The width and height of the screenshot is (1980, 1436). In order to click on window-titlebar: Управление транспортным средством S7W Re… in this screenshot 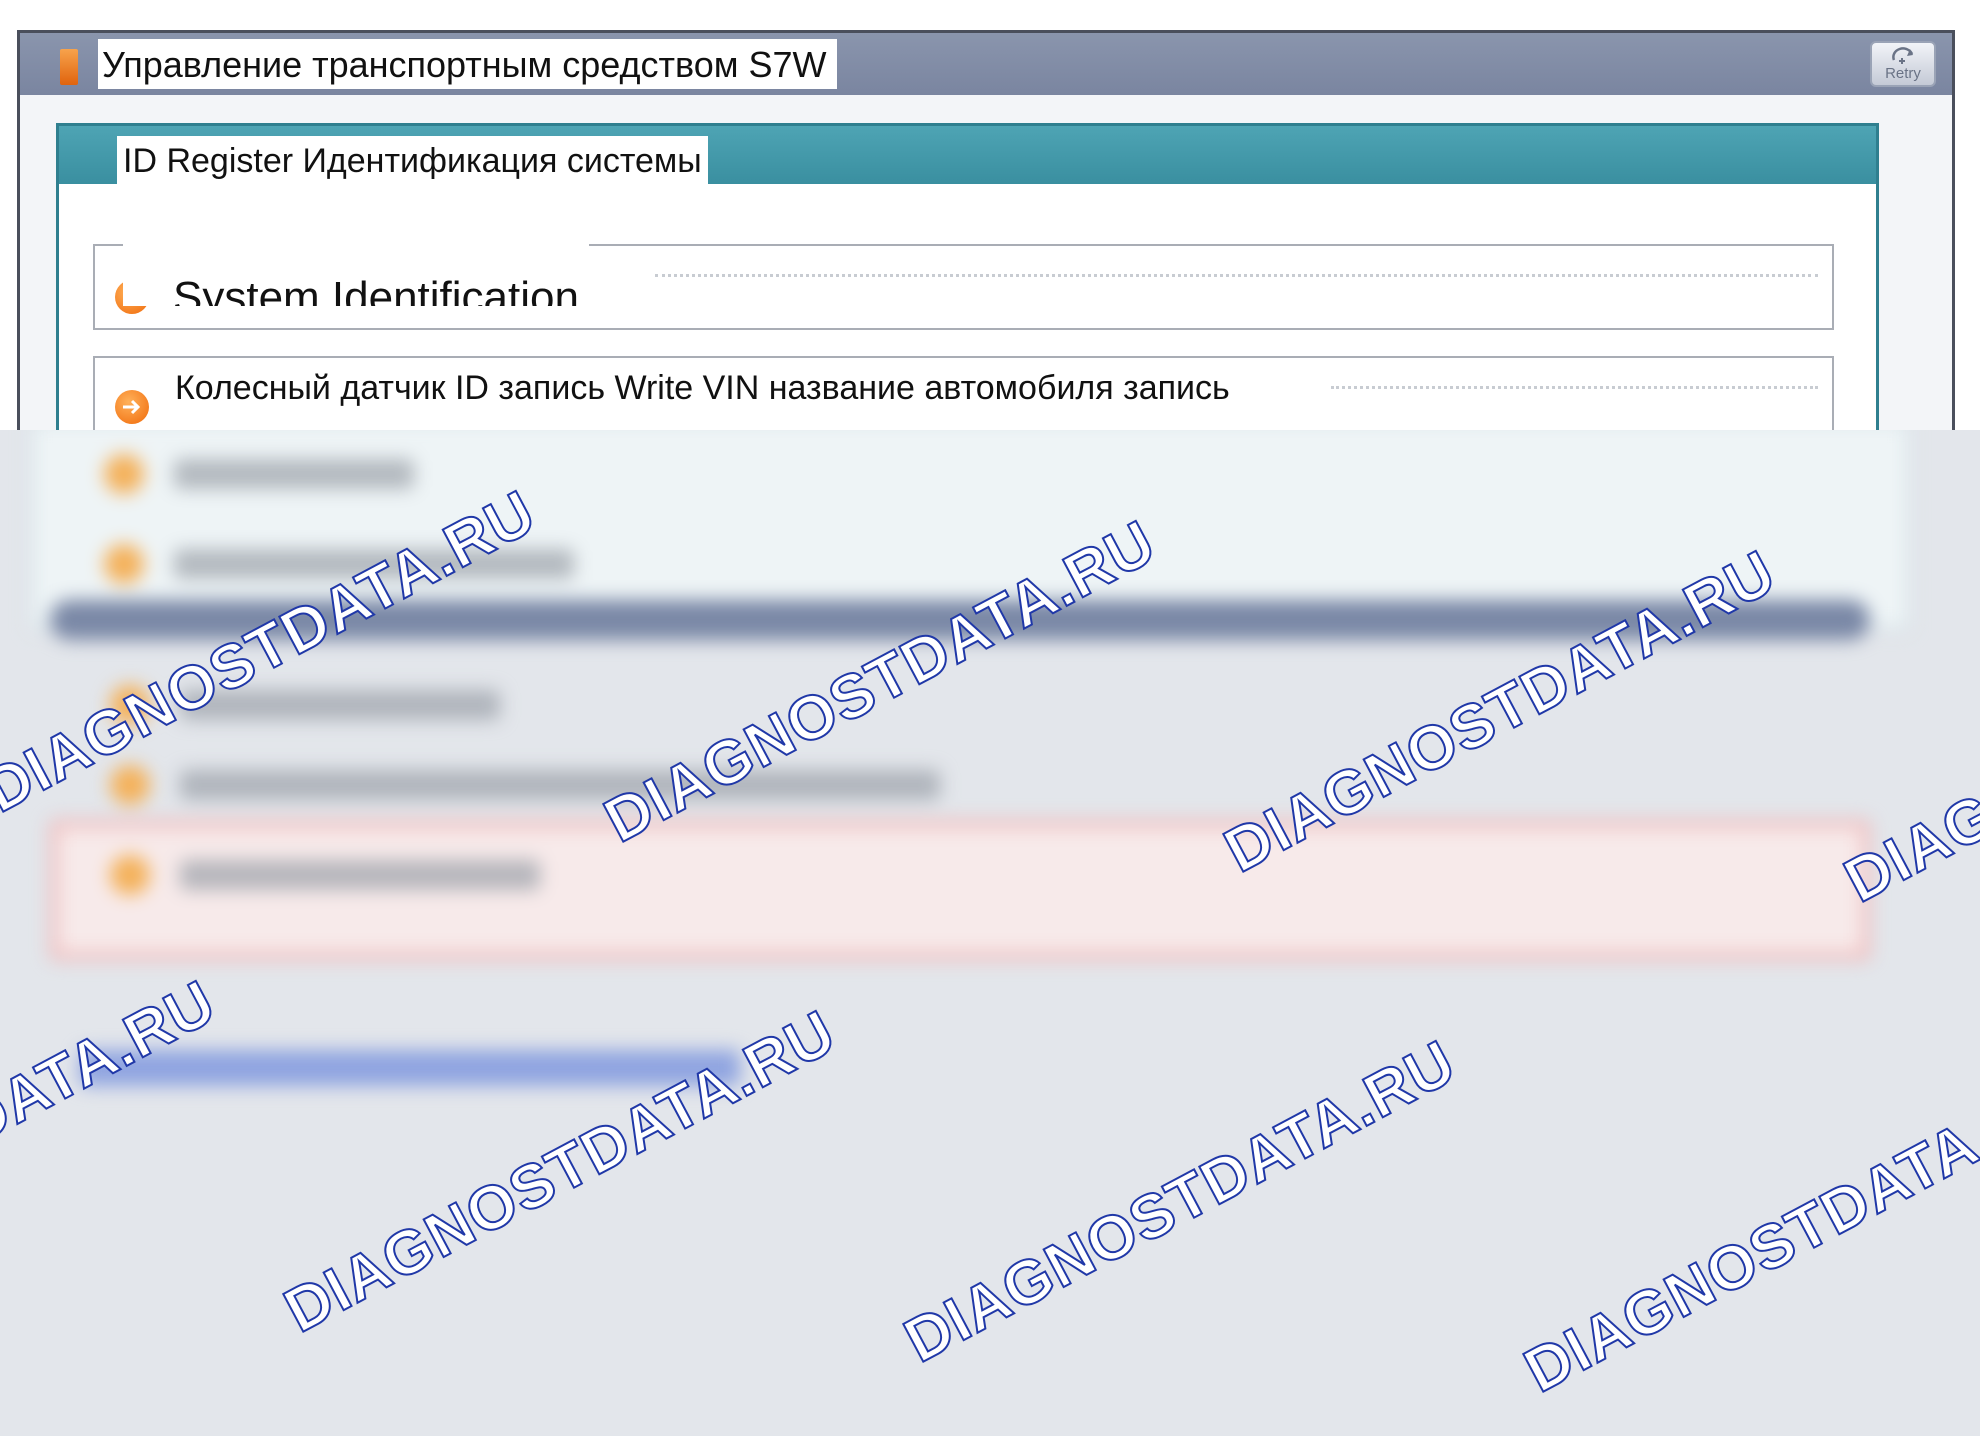, I will do `click(986, 64)`.